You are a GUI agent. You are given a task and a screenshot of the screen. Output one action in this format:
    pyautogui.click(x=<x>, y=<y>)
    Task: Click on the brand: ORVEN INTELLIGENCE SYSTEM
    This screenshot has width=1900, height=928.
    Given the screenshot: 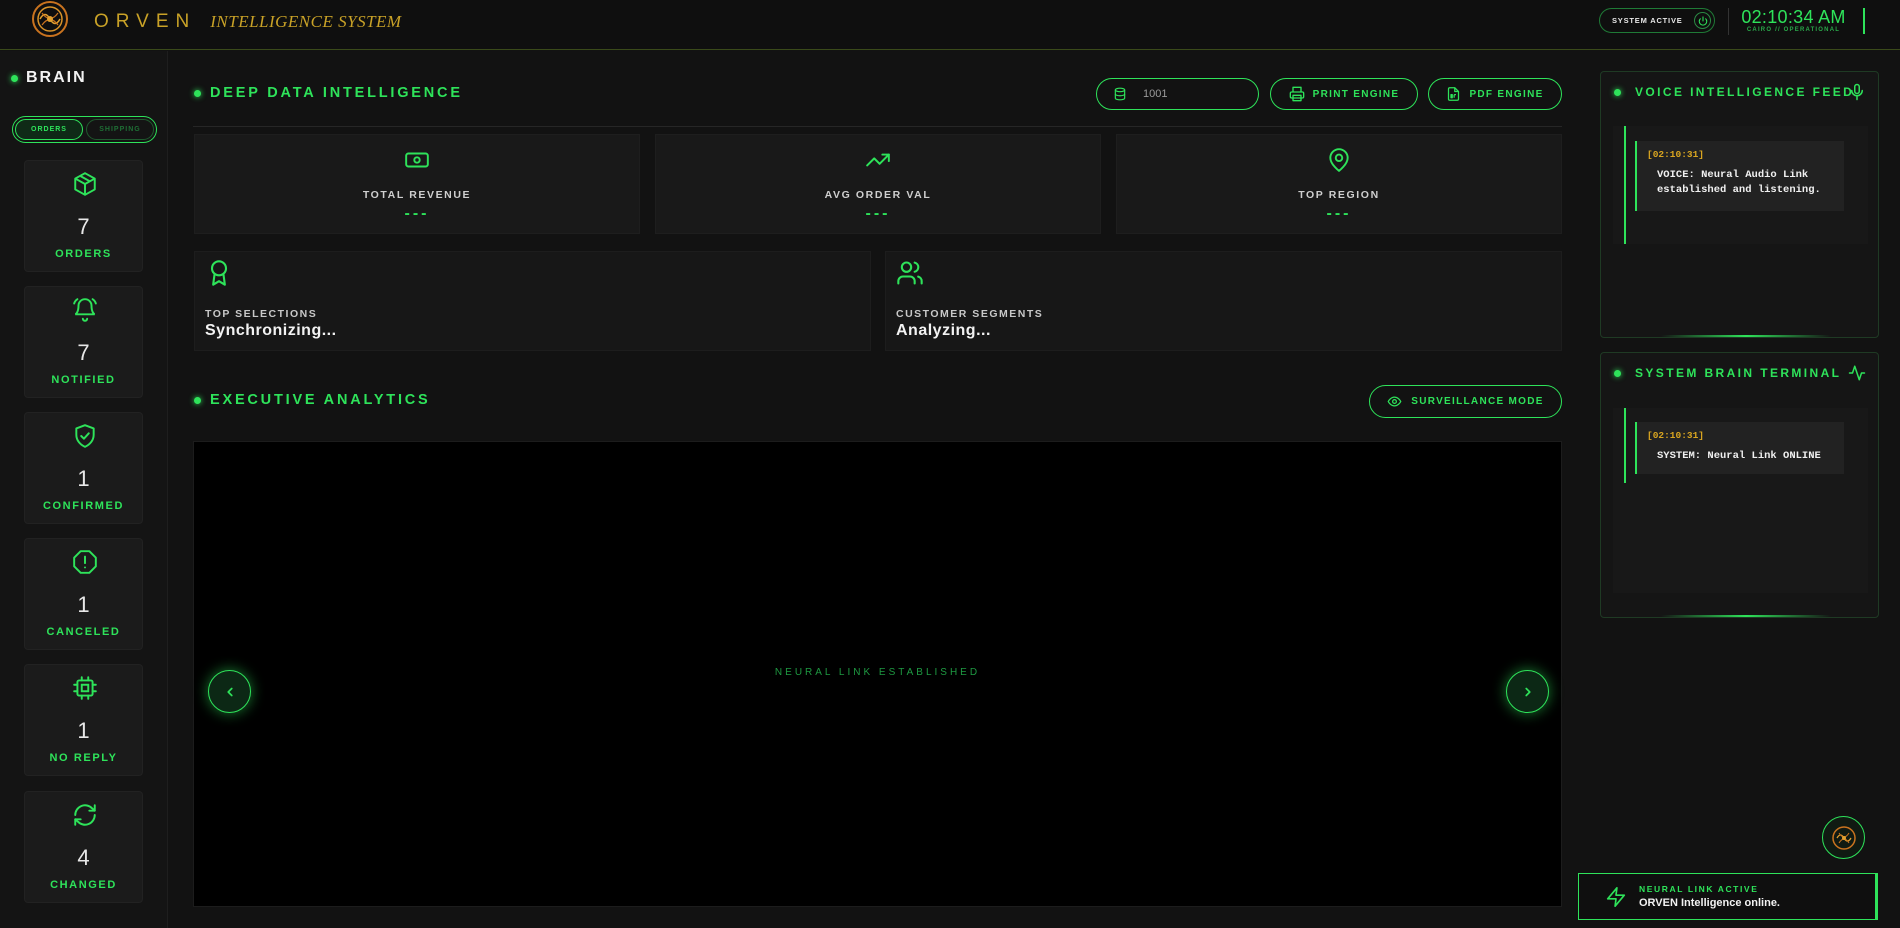 What is the action you would take?
    pyautogui.click(x=248, y=22)
    